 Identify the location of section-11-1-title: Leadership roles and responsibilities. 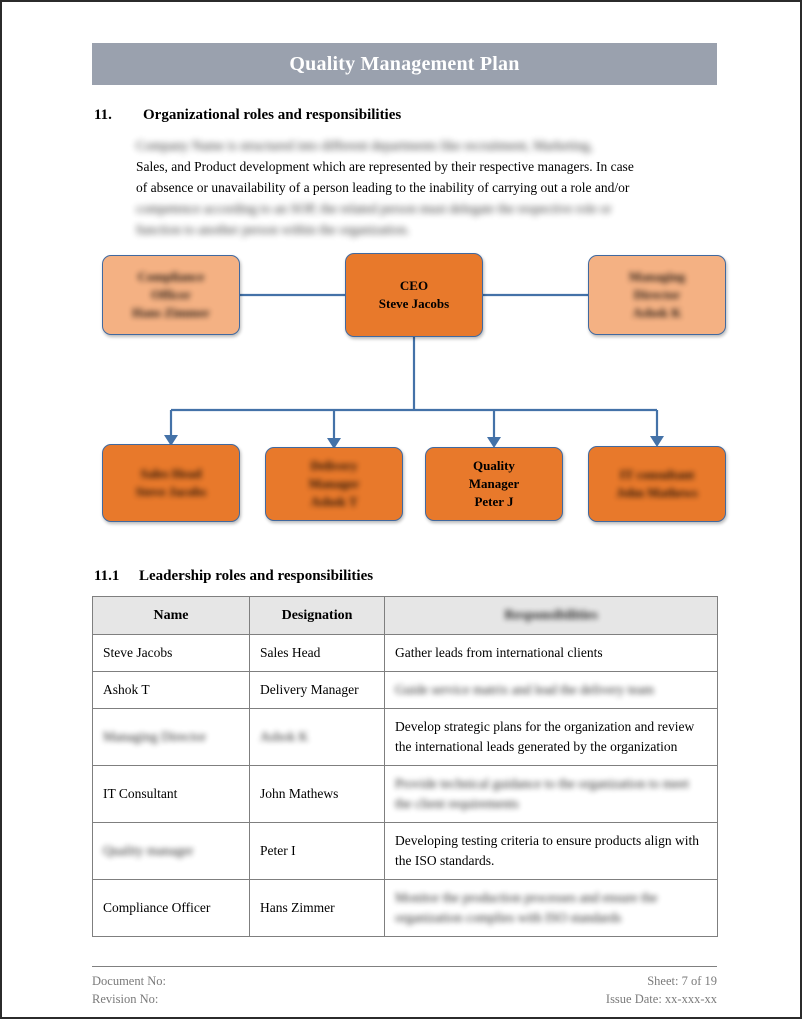
(256, 576).